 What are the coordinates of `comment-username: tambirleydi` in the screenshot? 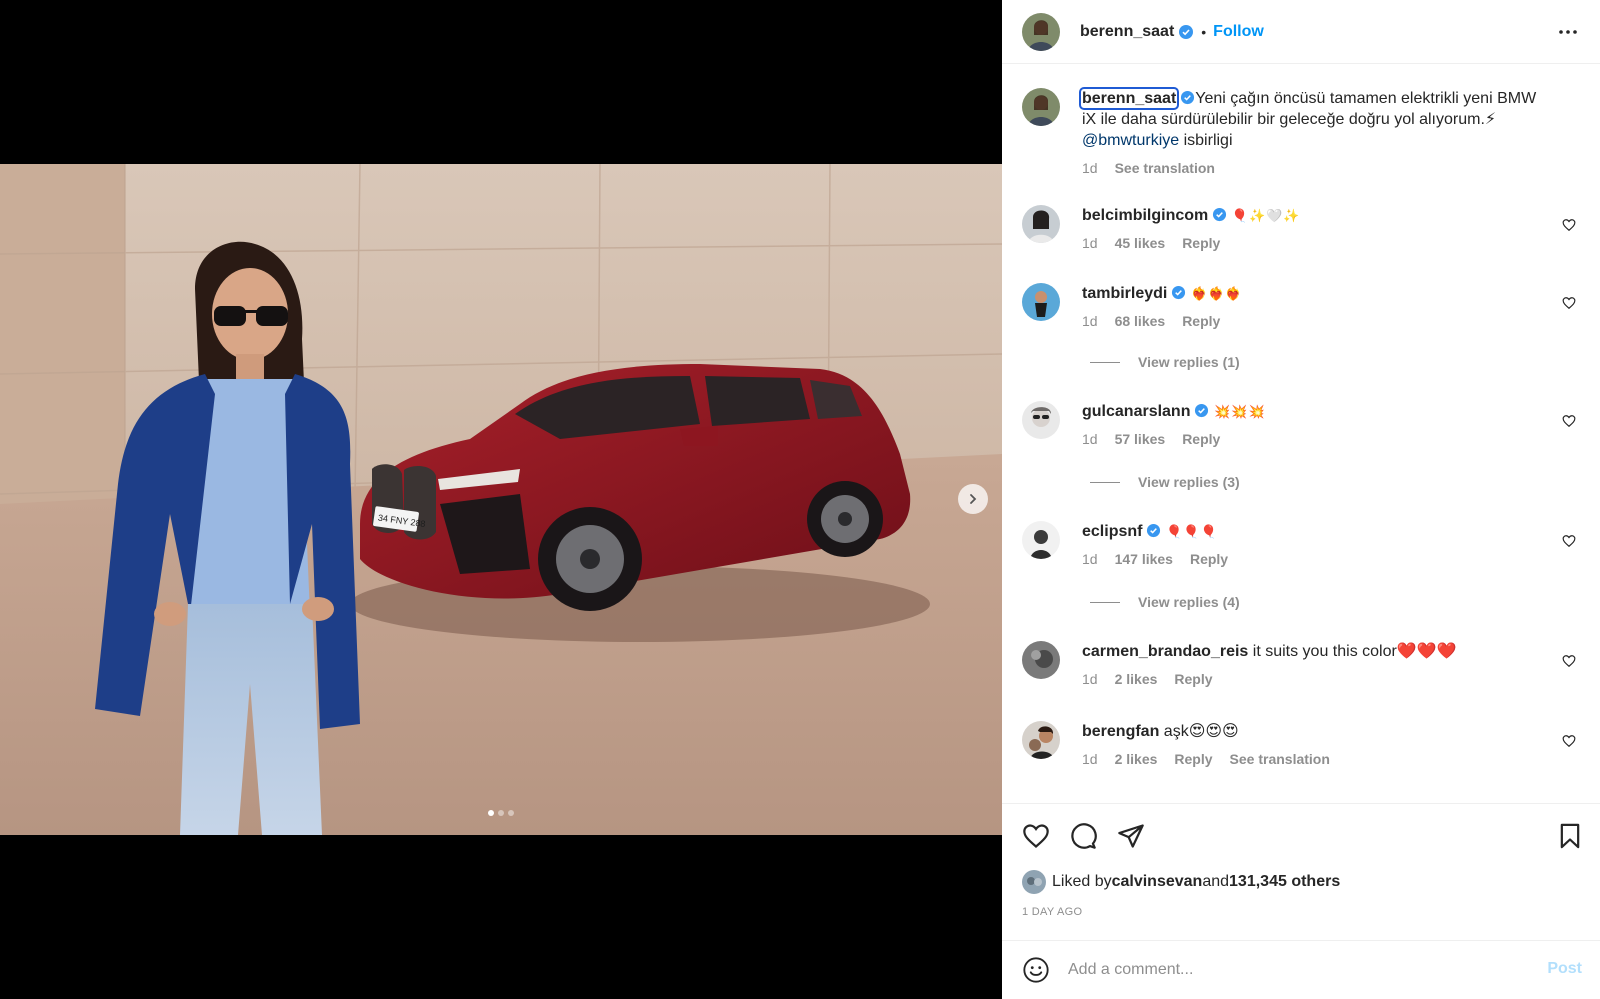 It's located at (1124, 293).